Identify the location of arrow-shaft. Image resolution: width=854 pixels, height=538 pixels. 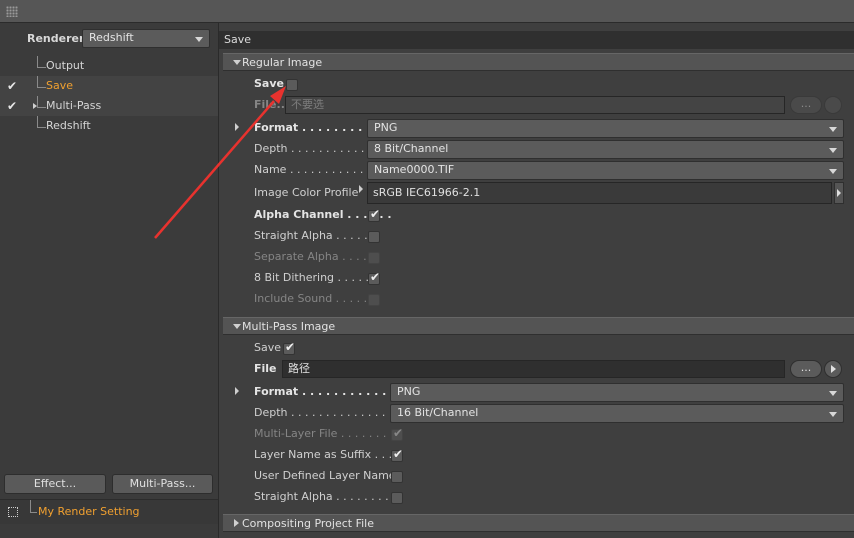
(214, 169).